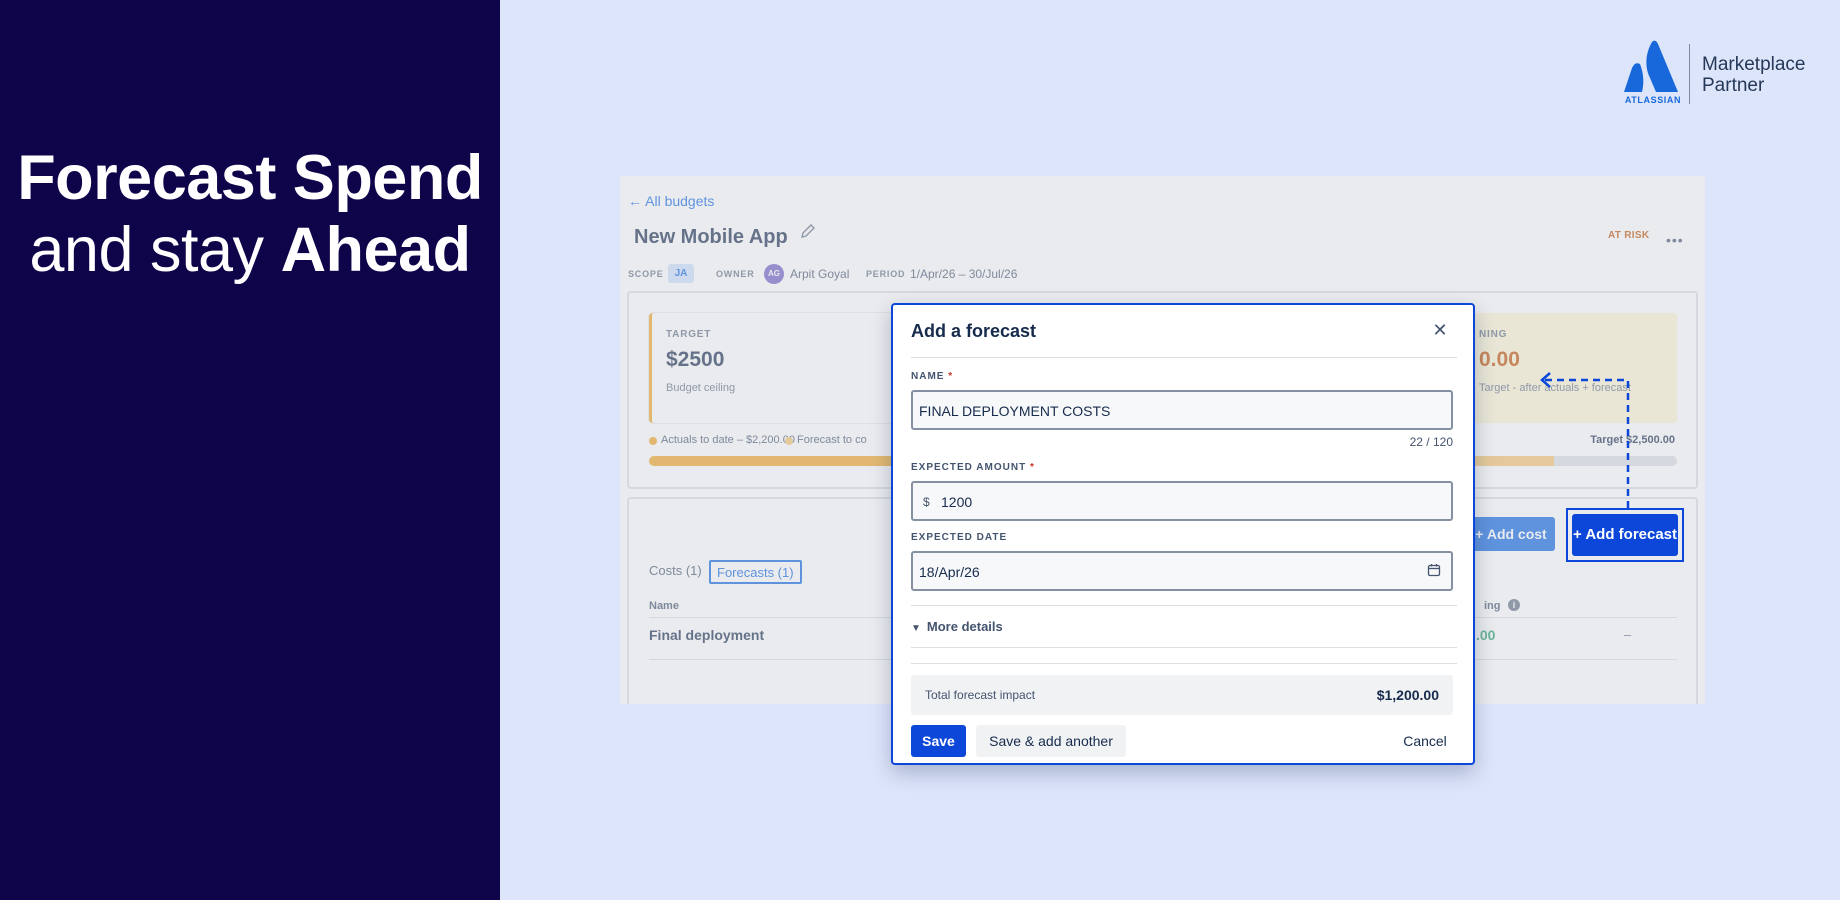  I want to click on badge-text-line1: Marketplace, so click(1754, 64).